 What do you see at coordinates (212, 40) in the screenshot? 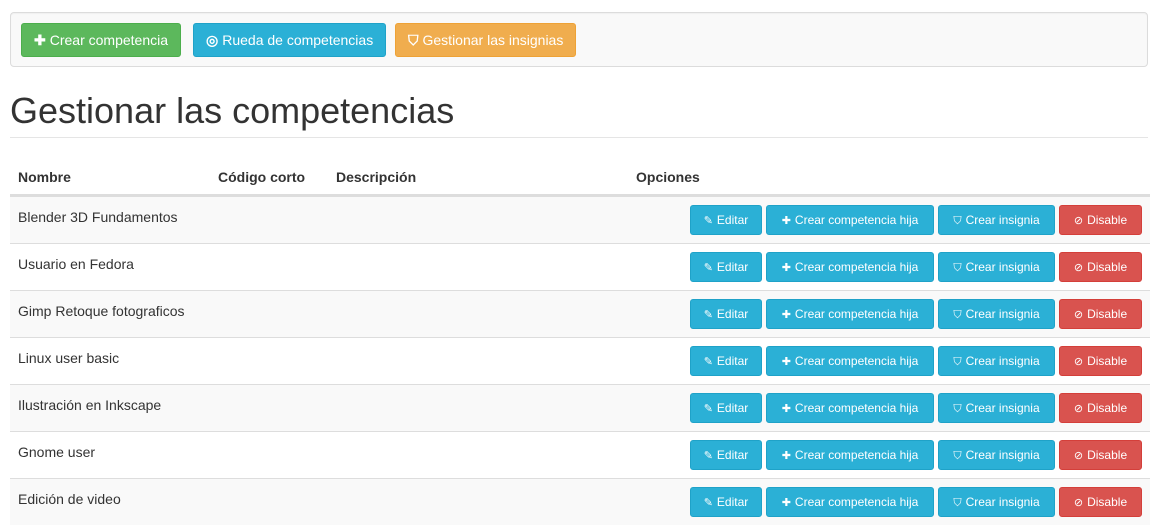
I see `bullseye-icon: ◎` at bounding box center [212, 40].